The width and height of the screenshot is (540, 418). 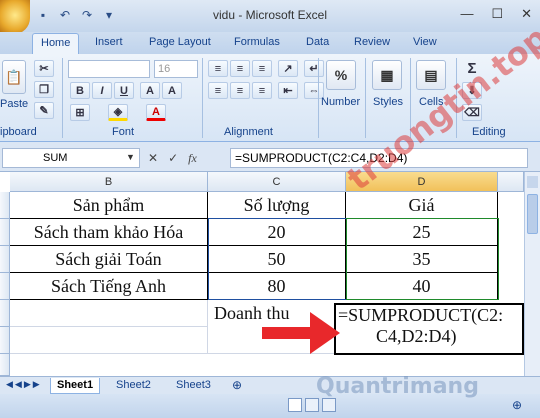 What do you see at coordinates (102, 90) in the screenshot?
I see `italic-icon: I` at bounding box center [102, 90].